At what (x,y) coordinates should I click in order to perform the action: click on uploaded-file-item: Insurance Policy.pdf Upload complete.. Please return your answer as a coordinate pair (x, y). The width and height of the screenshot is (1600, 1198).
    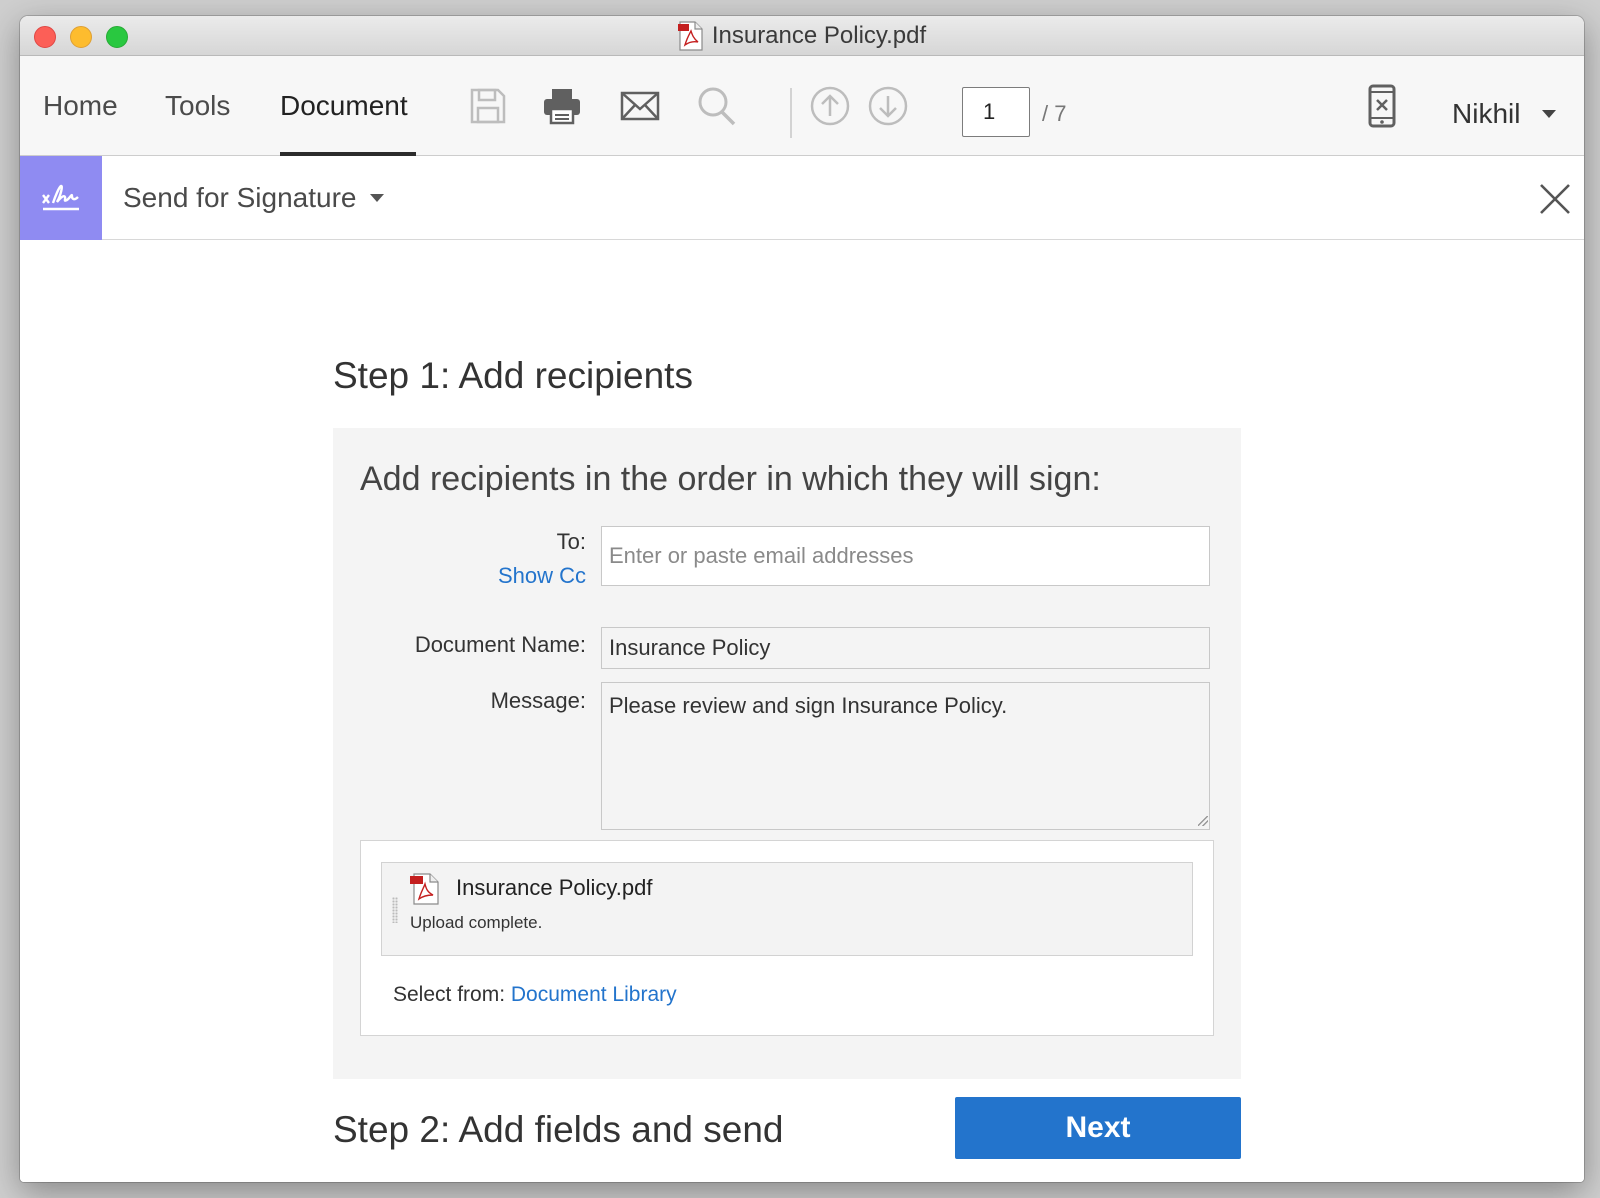
    Looking at the image, I should click on (787, 909).